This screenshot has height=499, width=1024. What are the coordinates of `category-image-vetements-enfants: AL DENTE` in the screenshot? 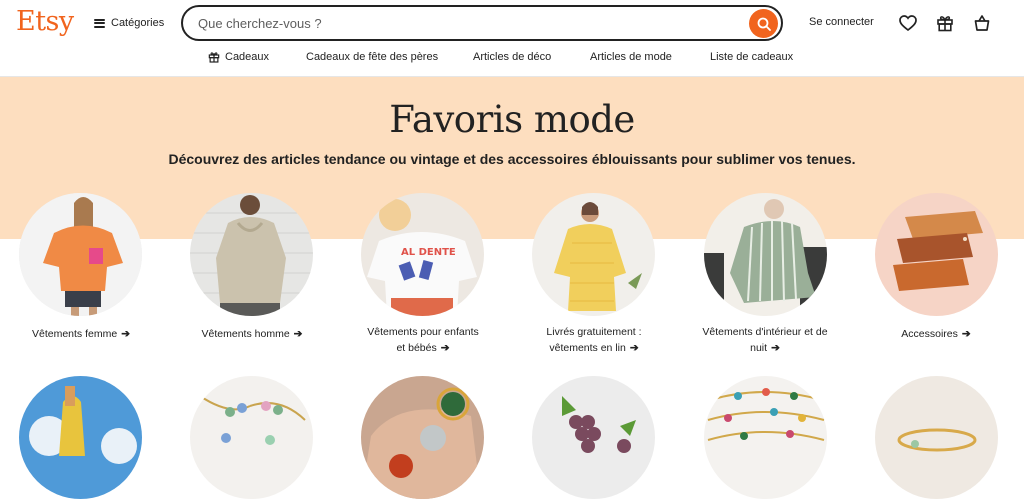 It's located at (422, 254).